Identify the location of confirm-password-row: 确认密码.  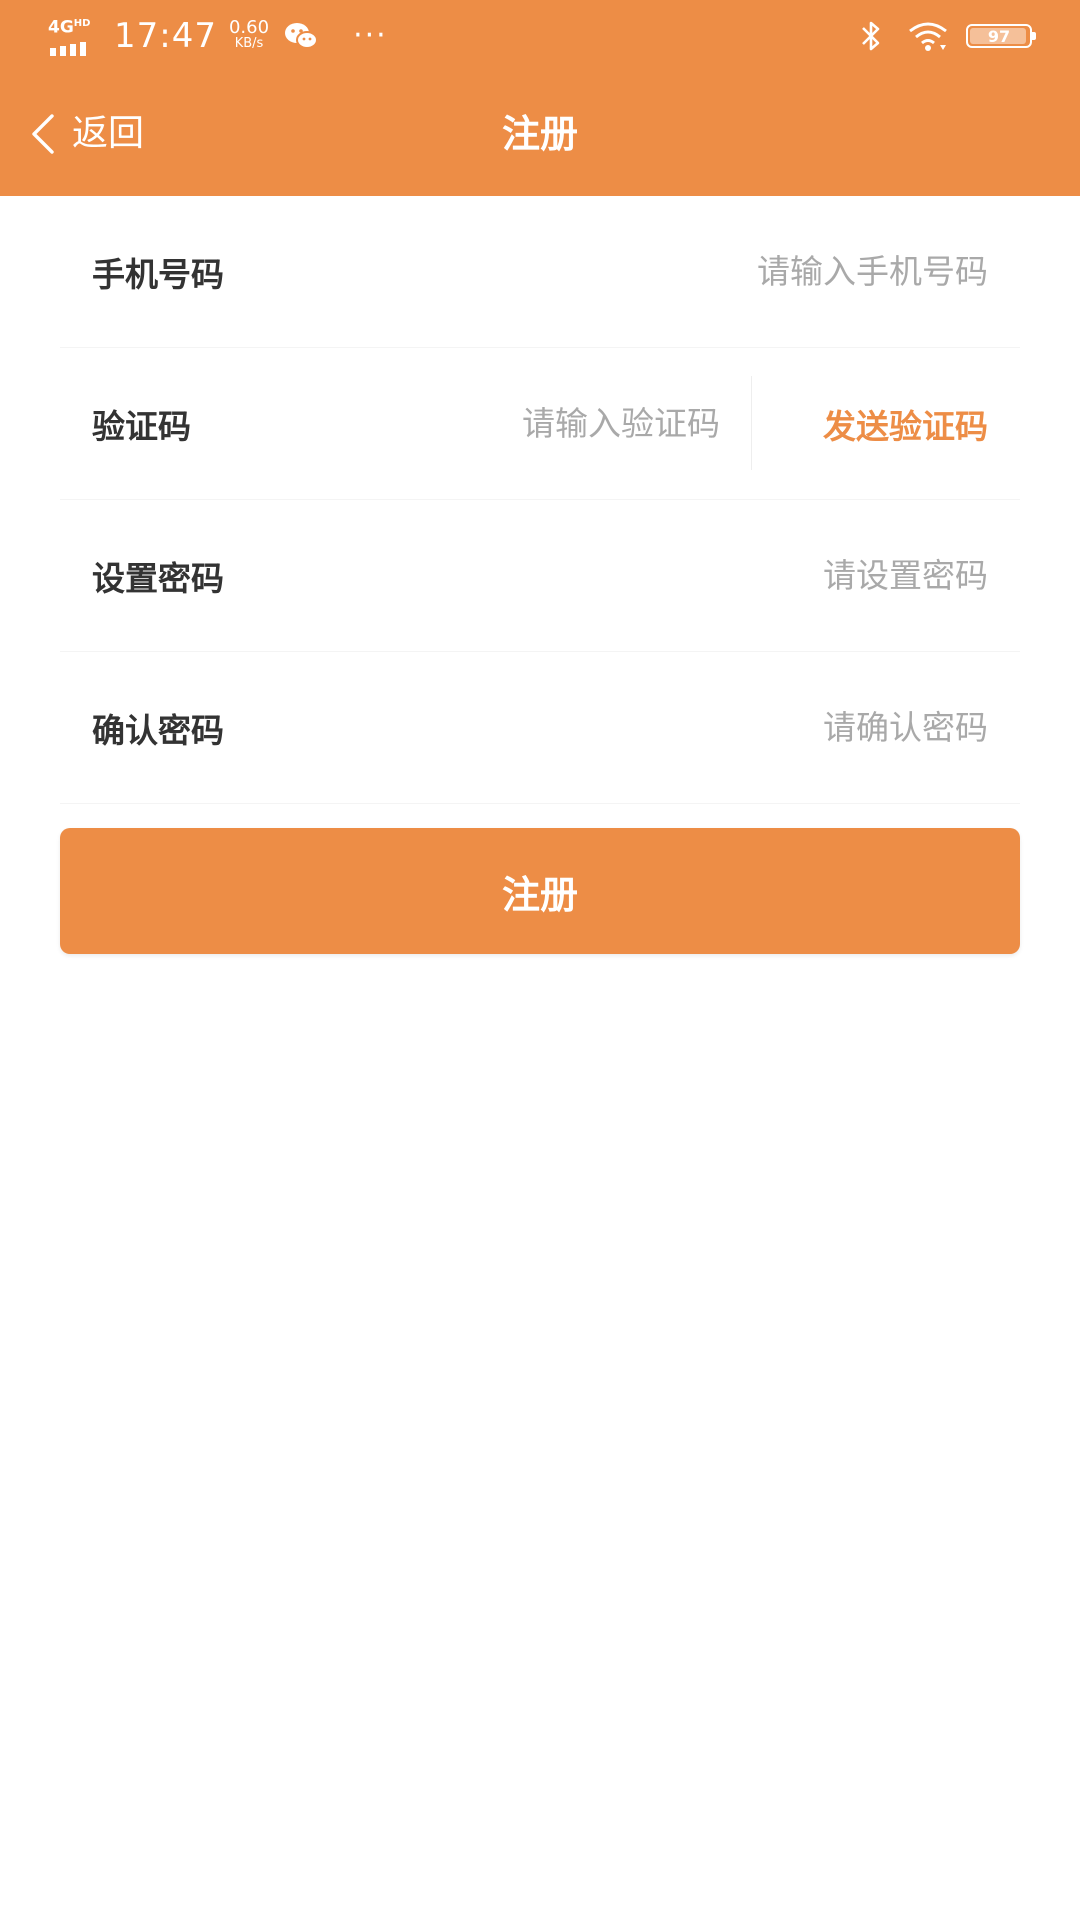
(540, 728).